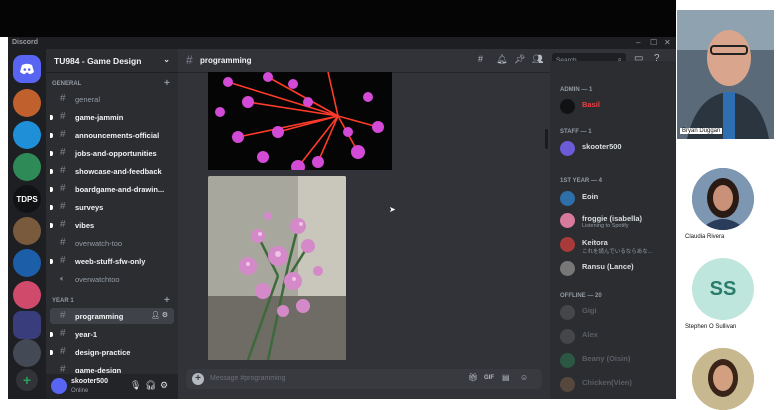  I want to click on threads-icon: #, so click(480, 59).